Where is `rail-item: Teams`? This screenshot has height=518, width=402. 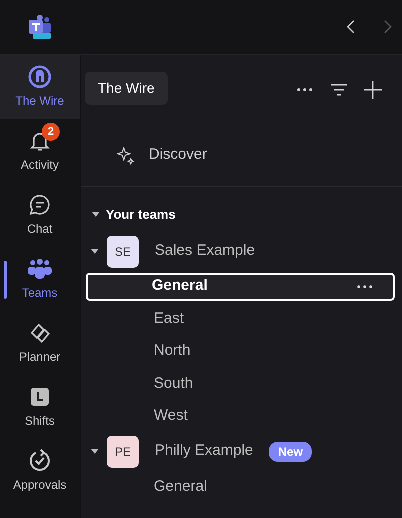
rail-item: Teams is located at coordinates (40, 279).